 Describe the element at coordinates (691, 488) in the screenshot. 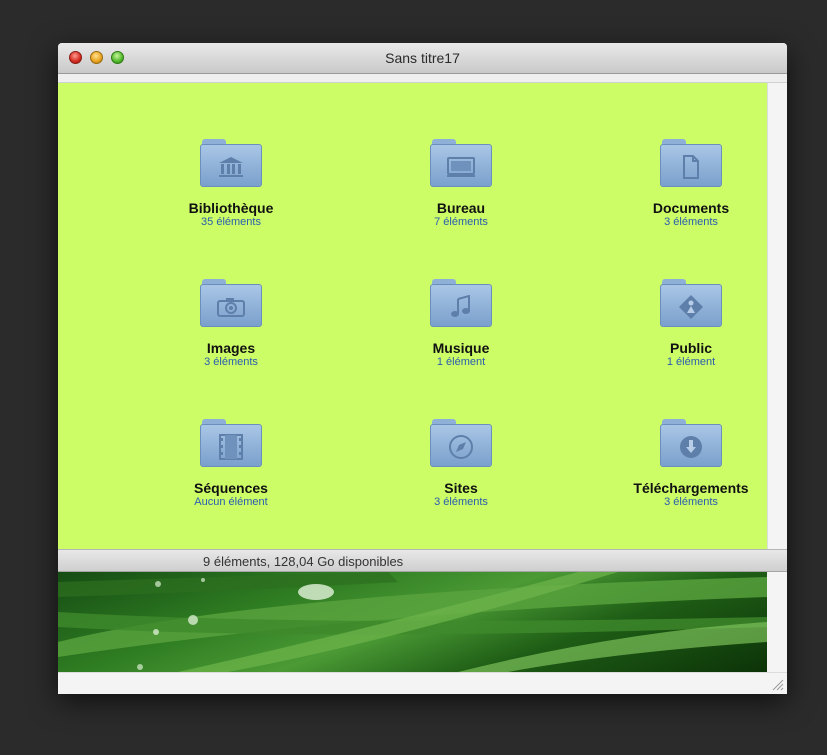

I see `folder-name: Téléchargements` at that location.